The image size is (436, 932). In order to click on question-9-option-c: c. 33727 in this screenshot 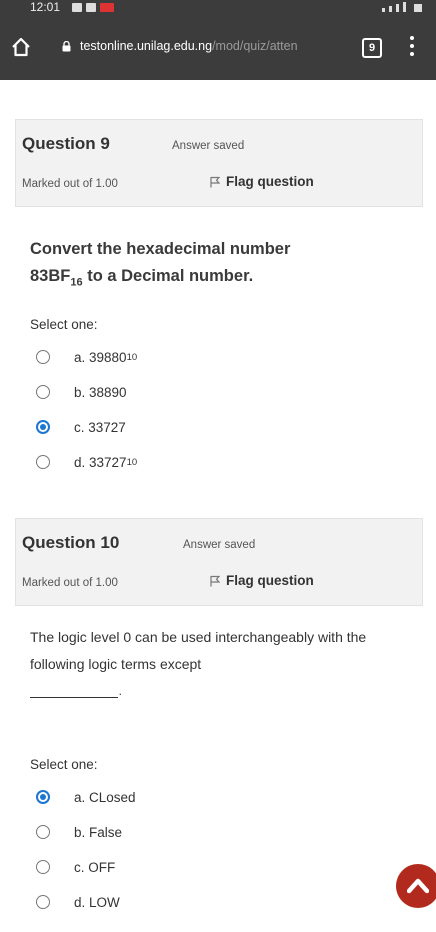, I will do `click(81, 427)`.